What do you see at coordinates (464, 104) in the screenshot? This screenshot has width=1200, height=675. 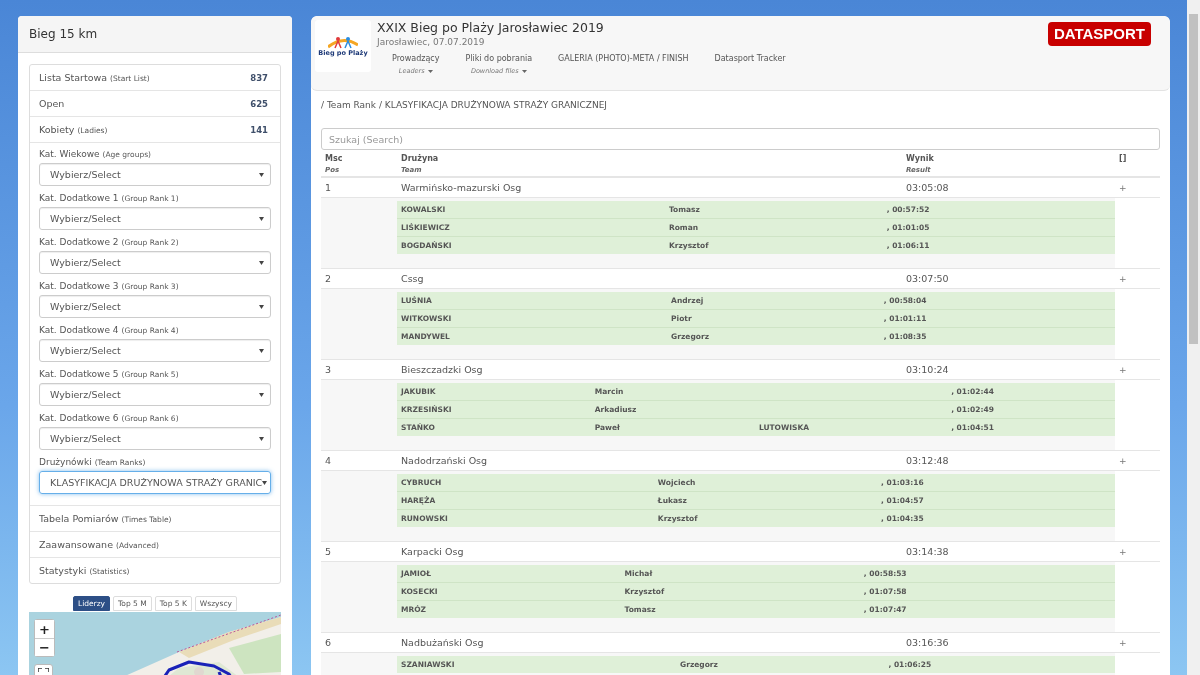 I see `breadcrumb: / Team Rank / KLASYFIKACJA DRUŻYNOWA STRAŻY GRANICZNEJ` at bounding box center [464, 104].